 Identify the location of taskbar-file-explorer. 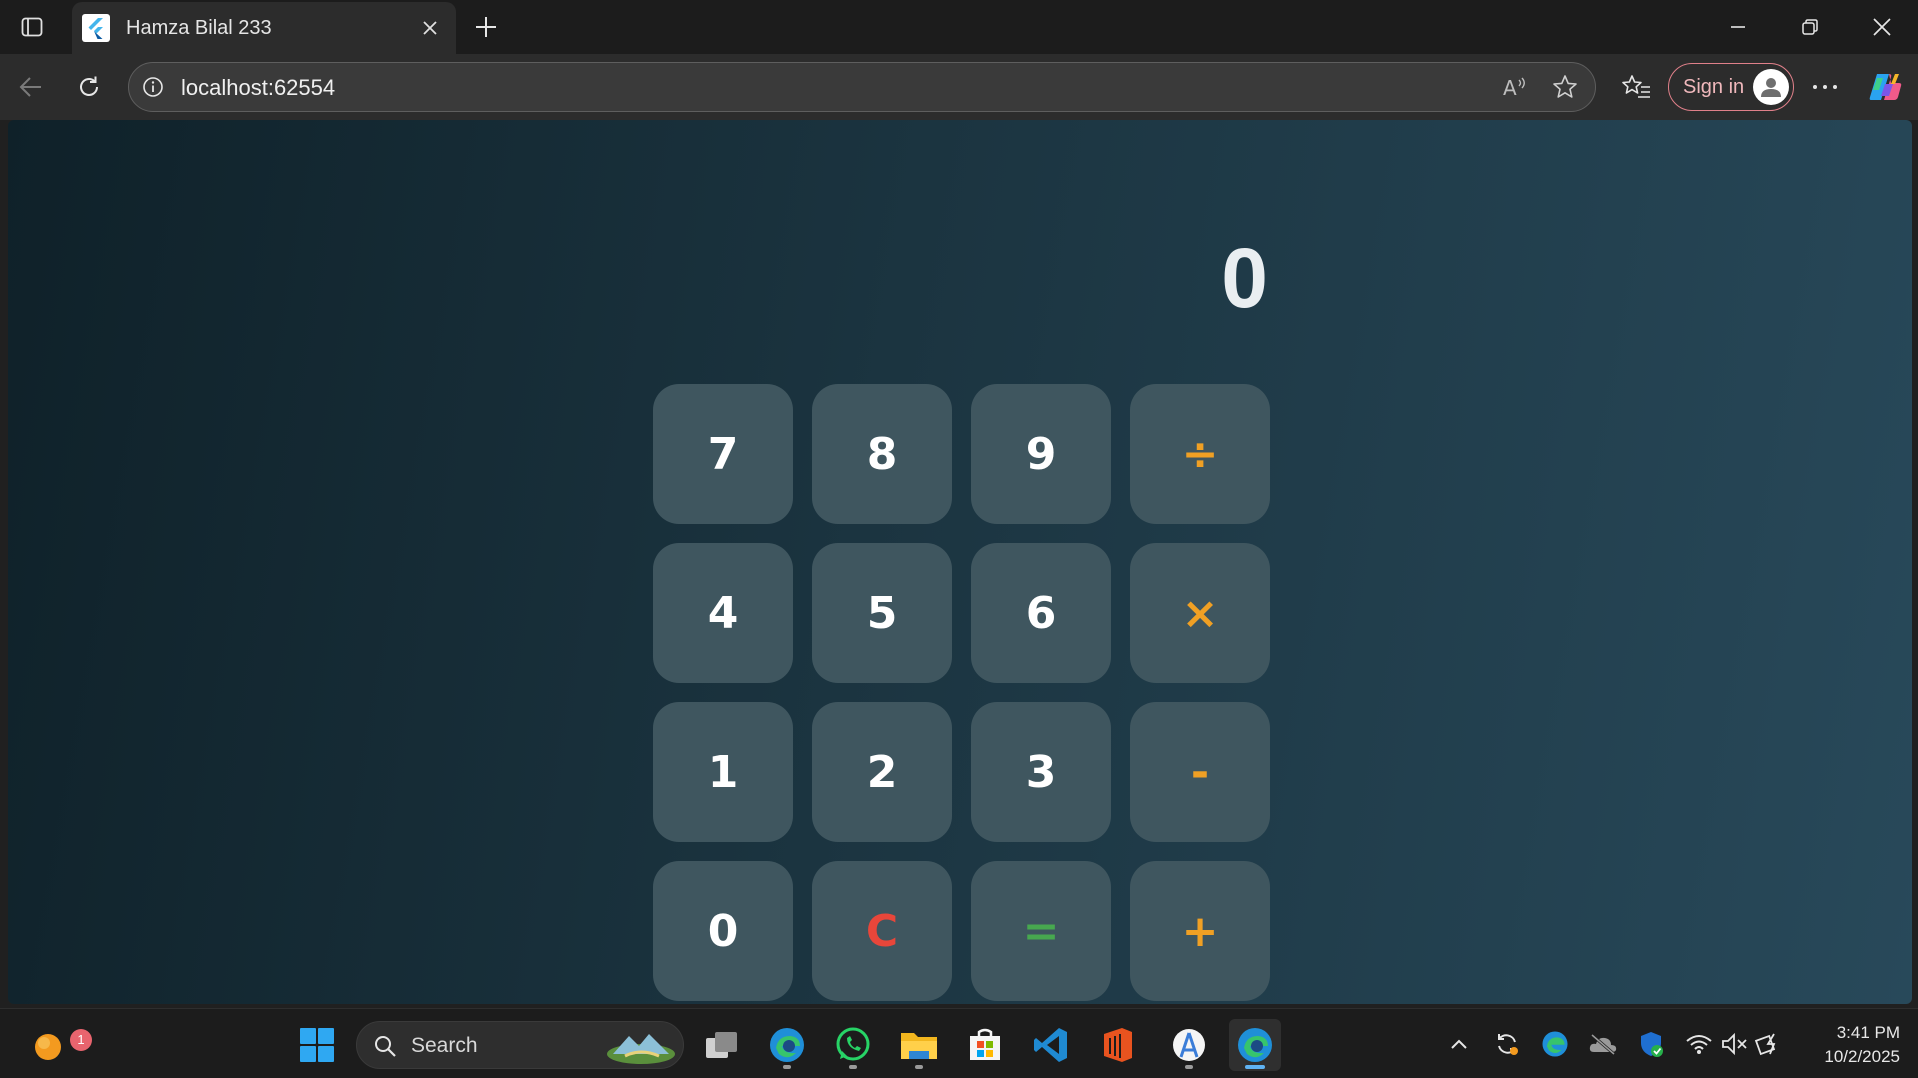
(919, 1045).